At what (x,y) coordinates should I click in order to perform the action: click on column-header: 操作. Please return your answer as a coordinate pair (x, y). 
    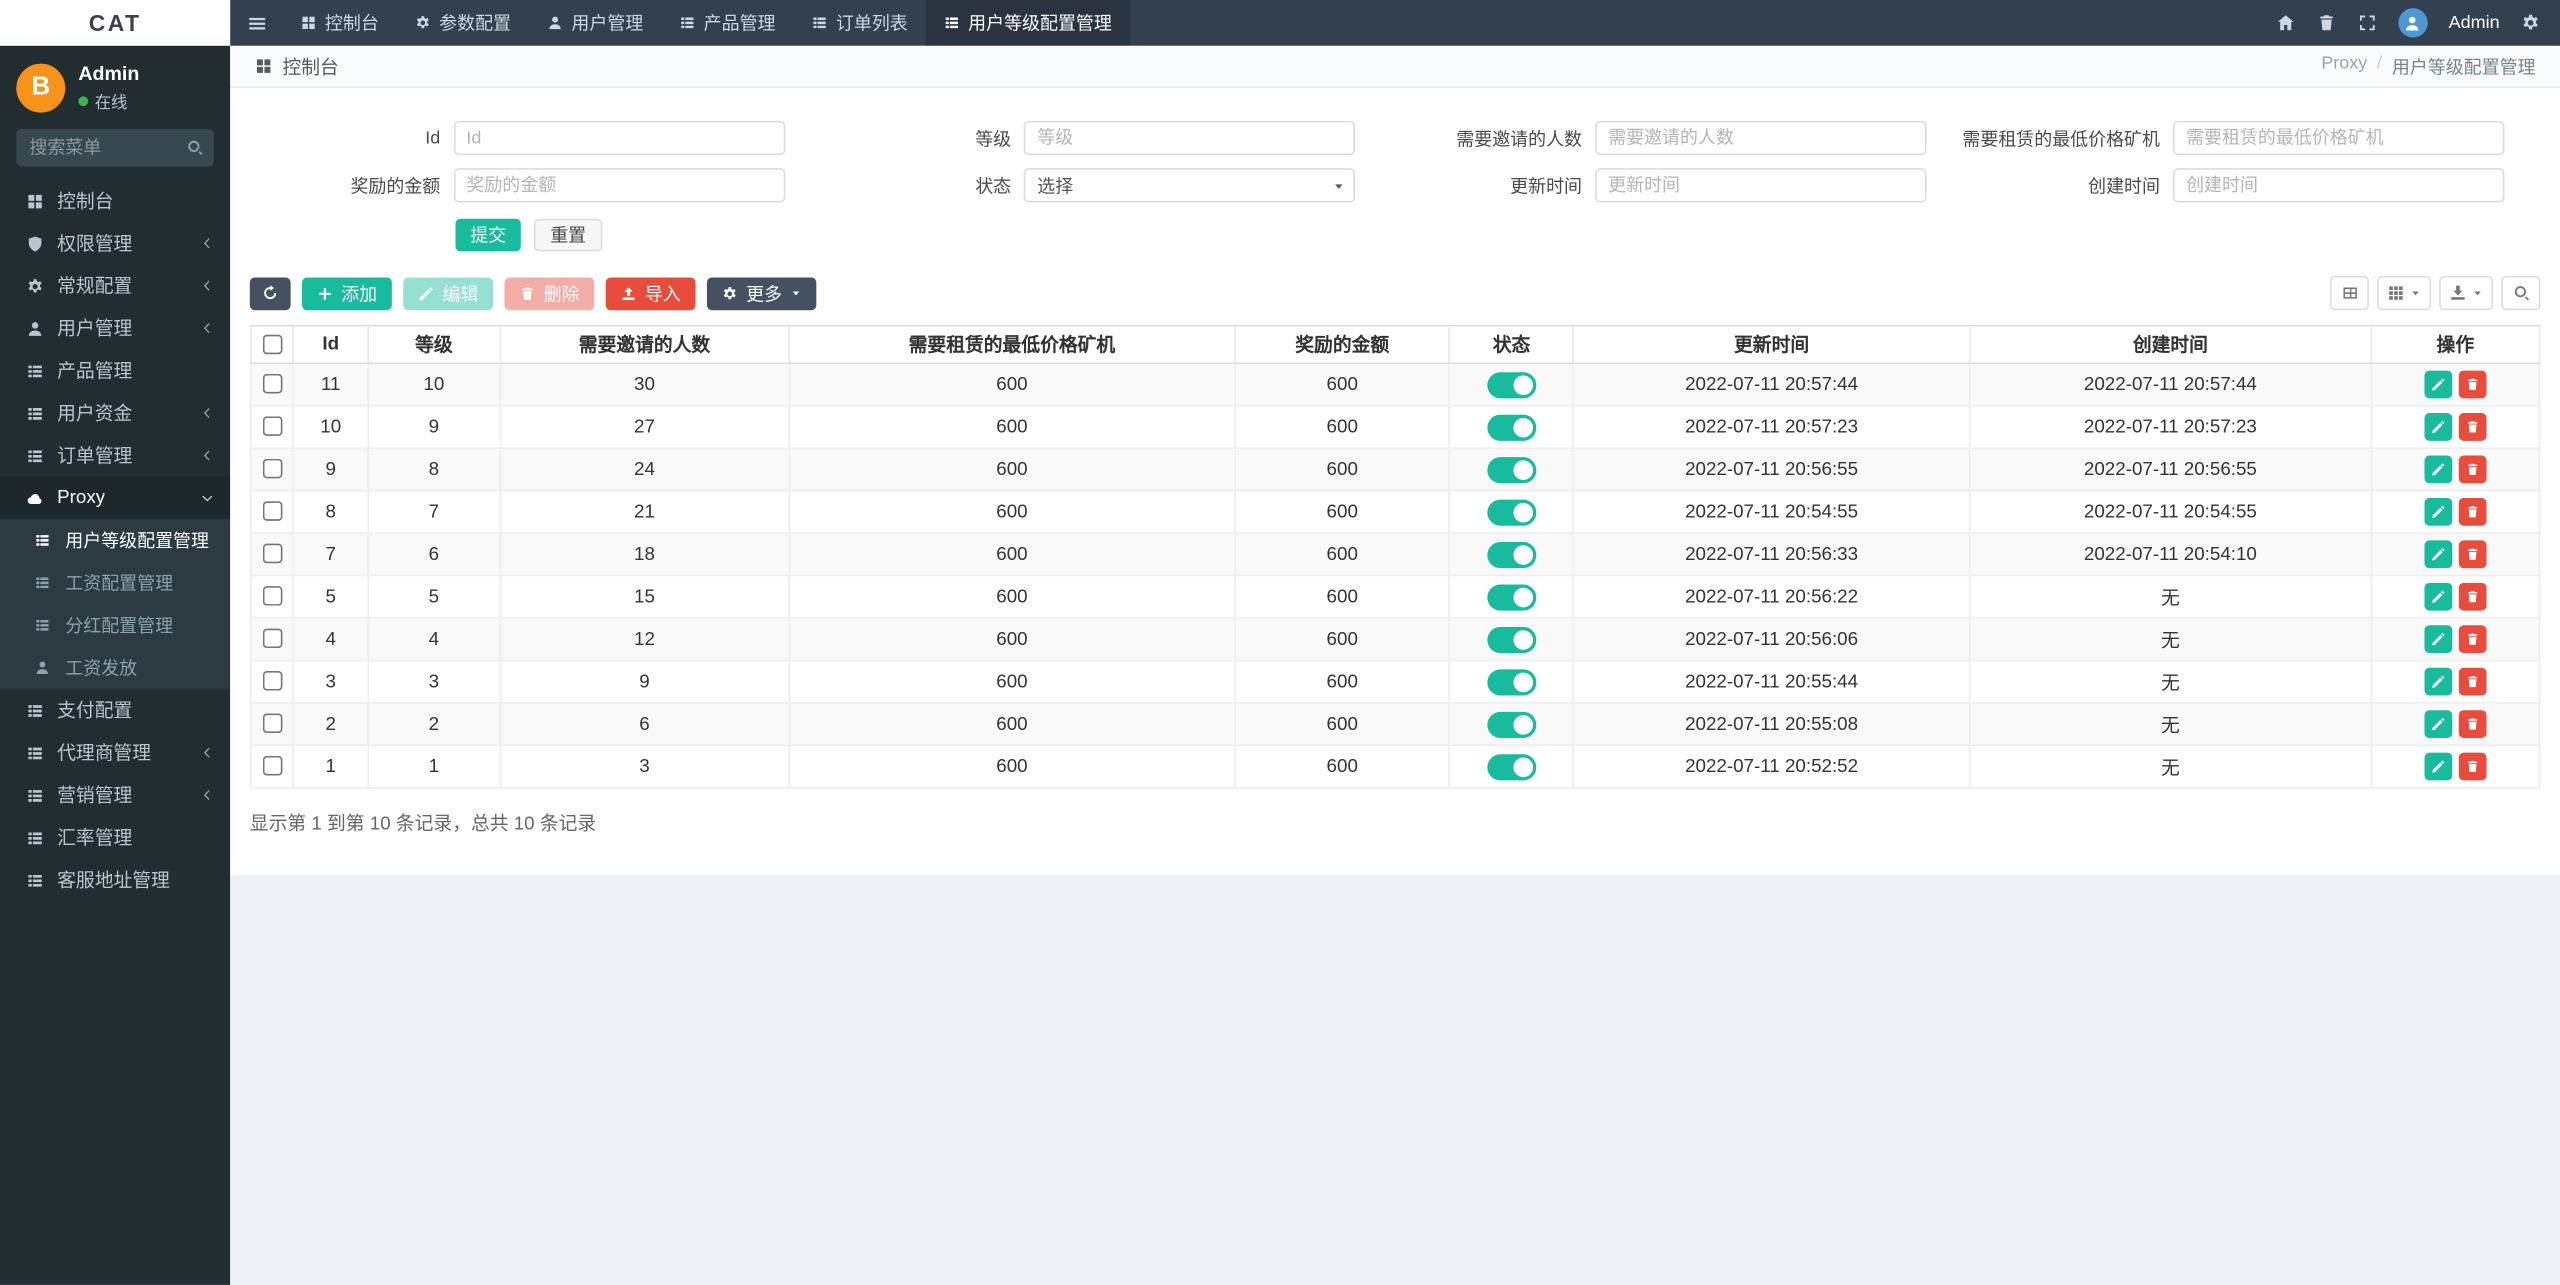
    Looking at the image, I should click on (2455, 344).